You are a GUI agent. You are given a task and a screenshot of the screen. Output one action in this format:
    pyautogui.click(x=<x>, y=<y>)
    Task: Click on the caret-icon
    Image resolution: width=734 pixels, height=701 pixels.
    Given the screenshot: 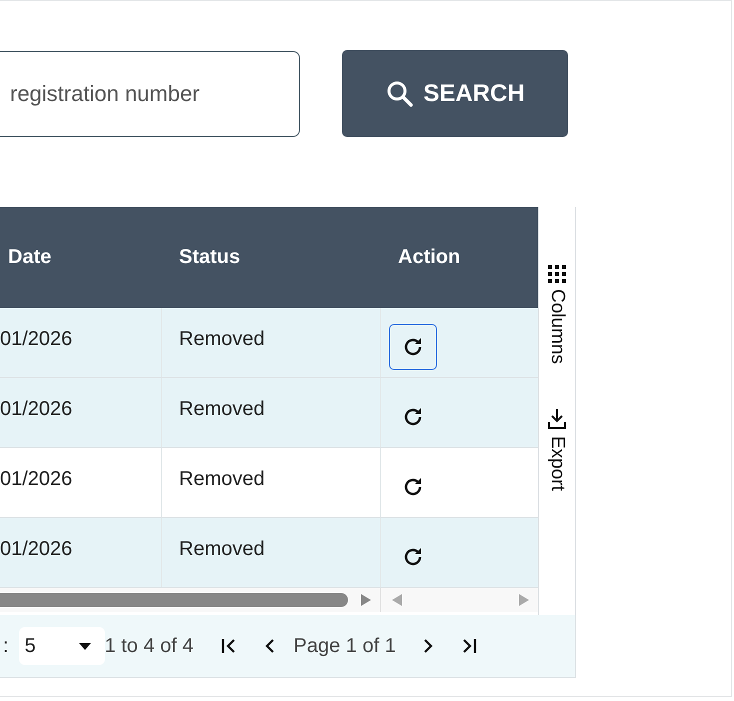 What is the action you would take?
    pyautogui.click(x=84, y=646)
    